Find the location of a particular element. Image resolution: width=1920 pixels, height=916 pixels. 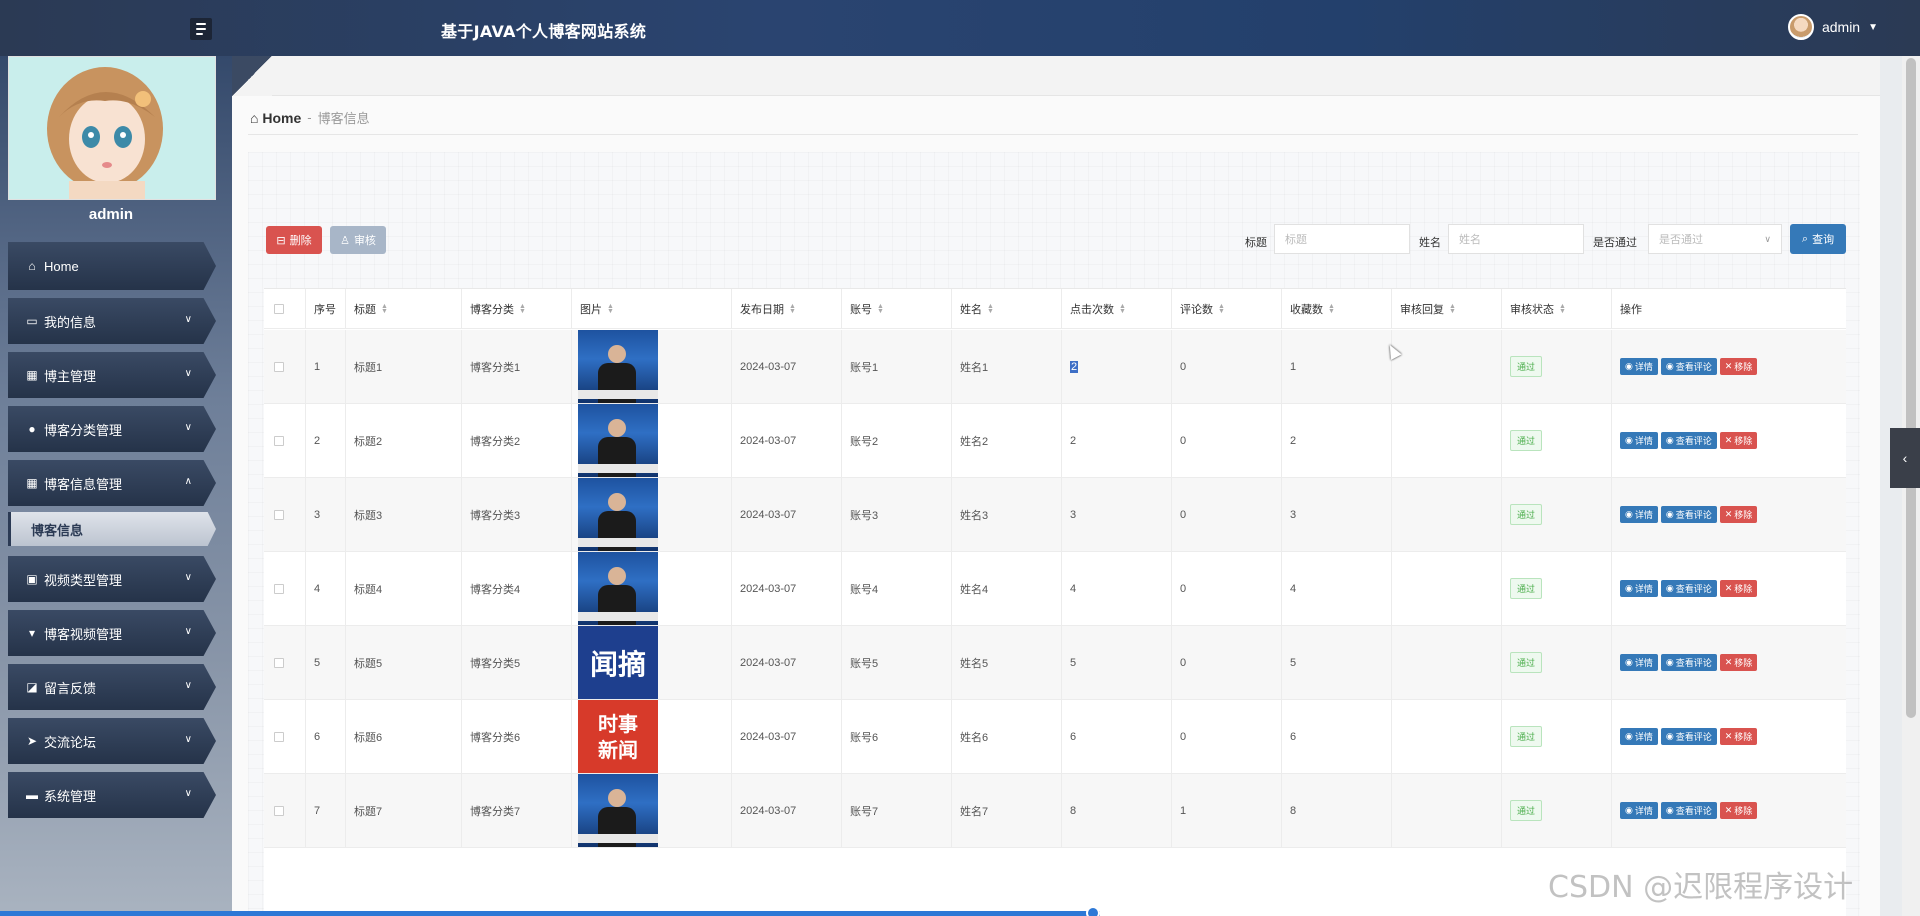

col-header: 审核状态 ▲ ▼ is located at coordinates (1557, 308).